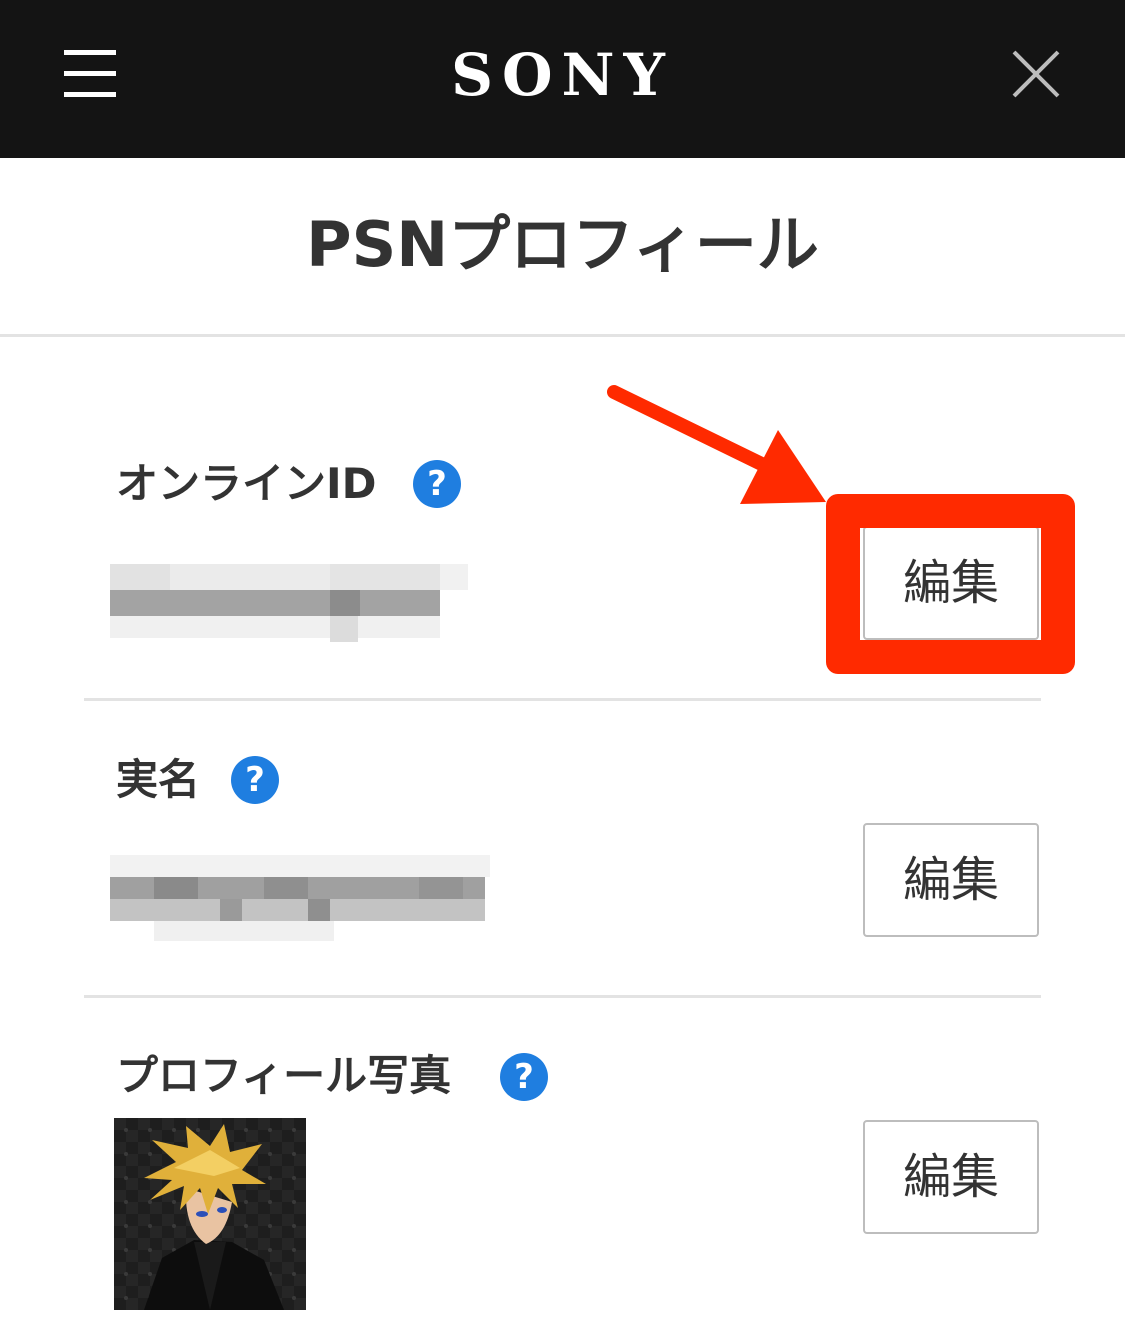 Image resolution: width=1125 pixels, height=1339 pixels. What do you see at coordinates (210, 1214) in the screenshot?
I see `profile-photo-avatar` at bounding box center [210, 1214].